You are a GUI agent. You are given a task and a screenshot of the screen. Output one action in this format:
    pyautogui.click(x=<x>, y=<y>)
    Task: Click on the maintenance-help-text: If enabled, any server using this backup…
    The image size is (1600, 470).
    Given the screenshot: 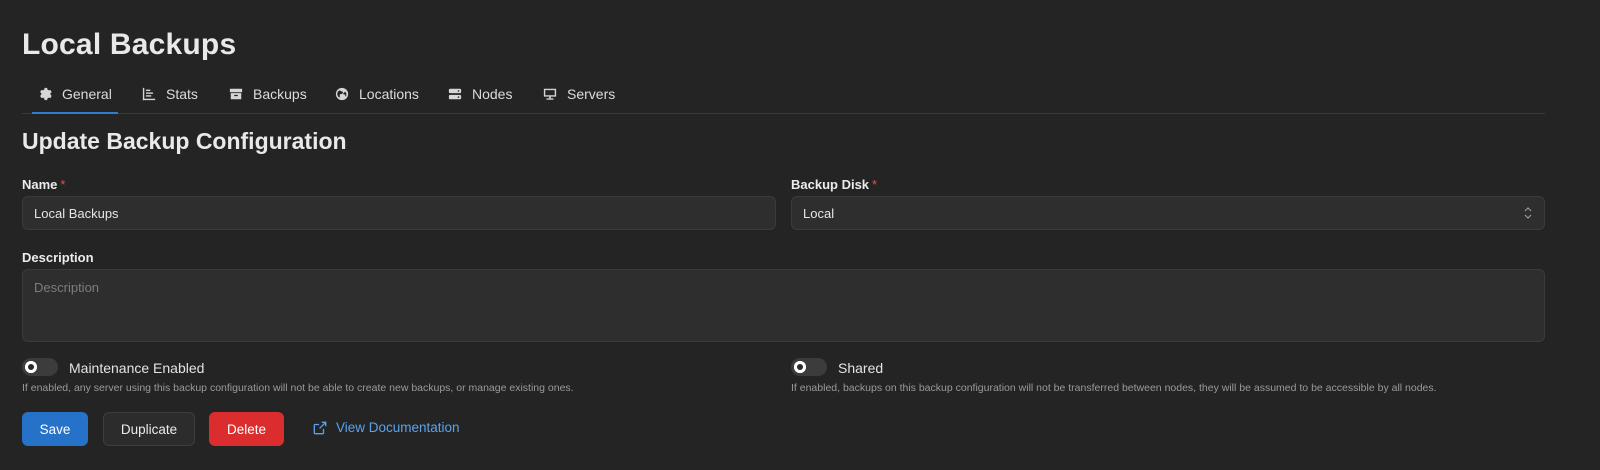 What is the action you would take?
    pyautogui.click(x=298, y=388)
    